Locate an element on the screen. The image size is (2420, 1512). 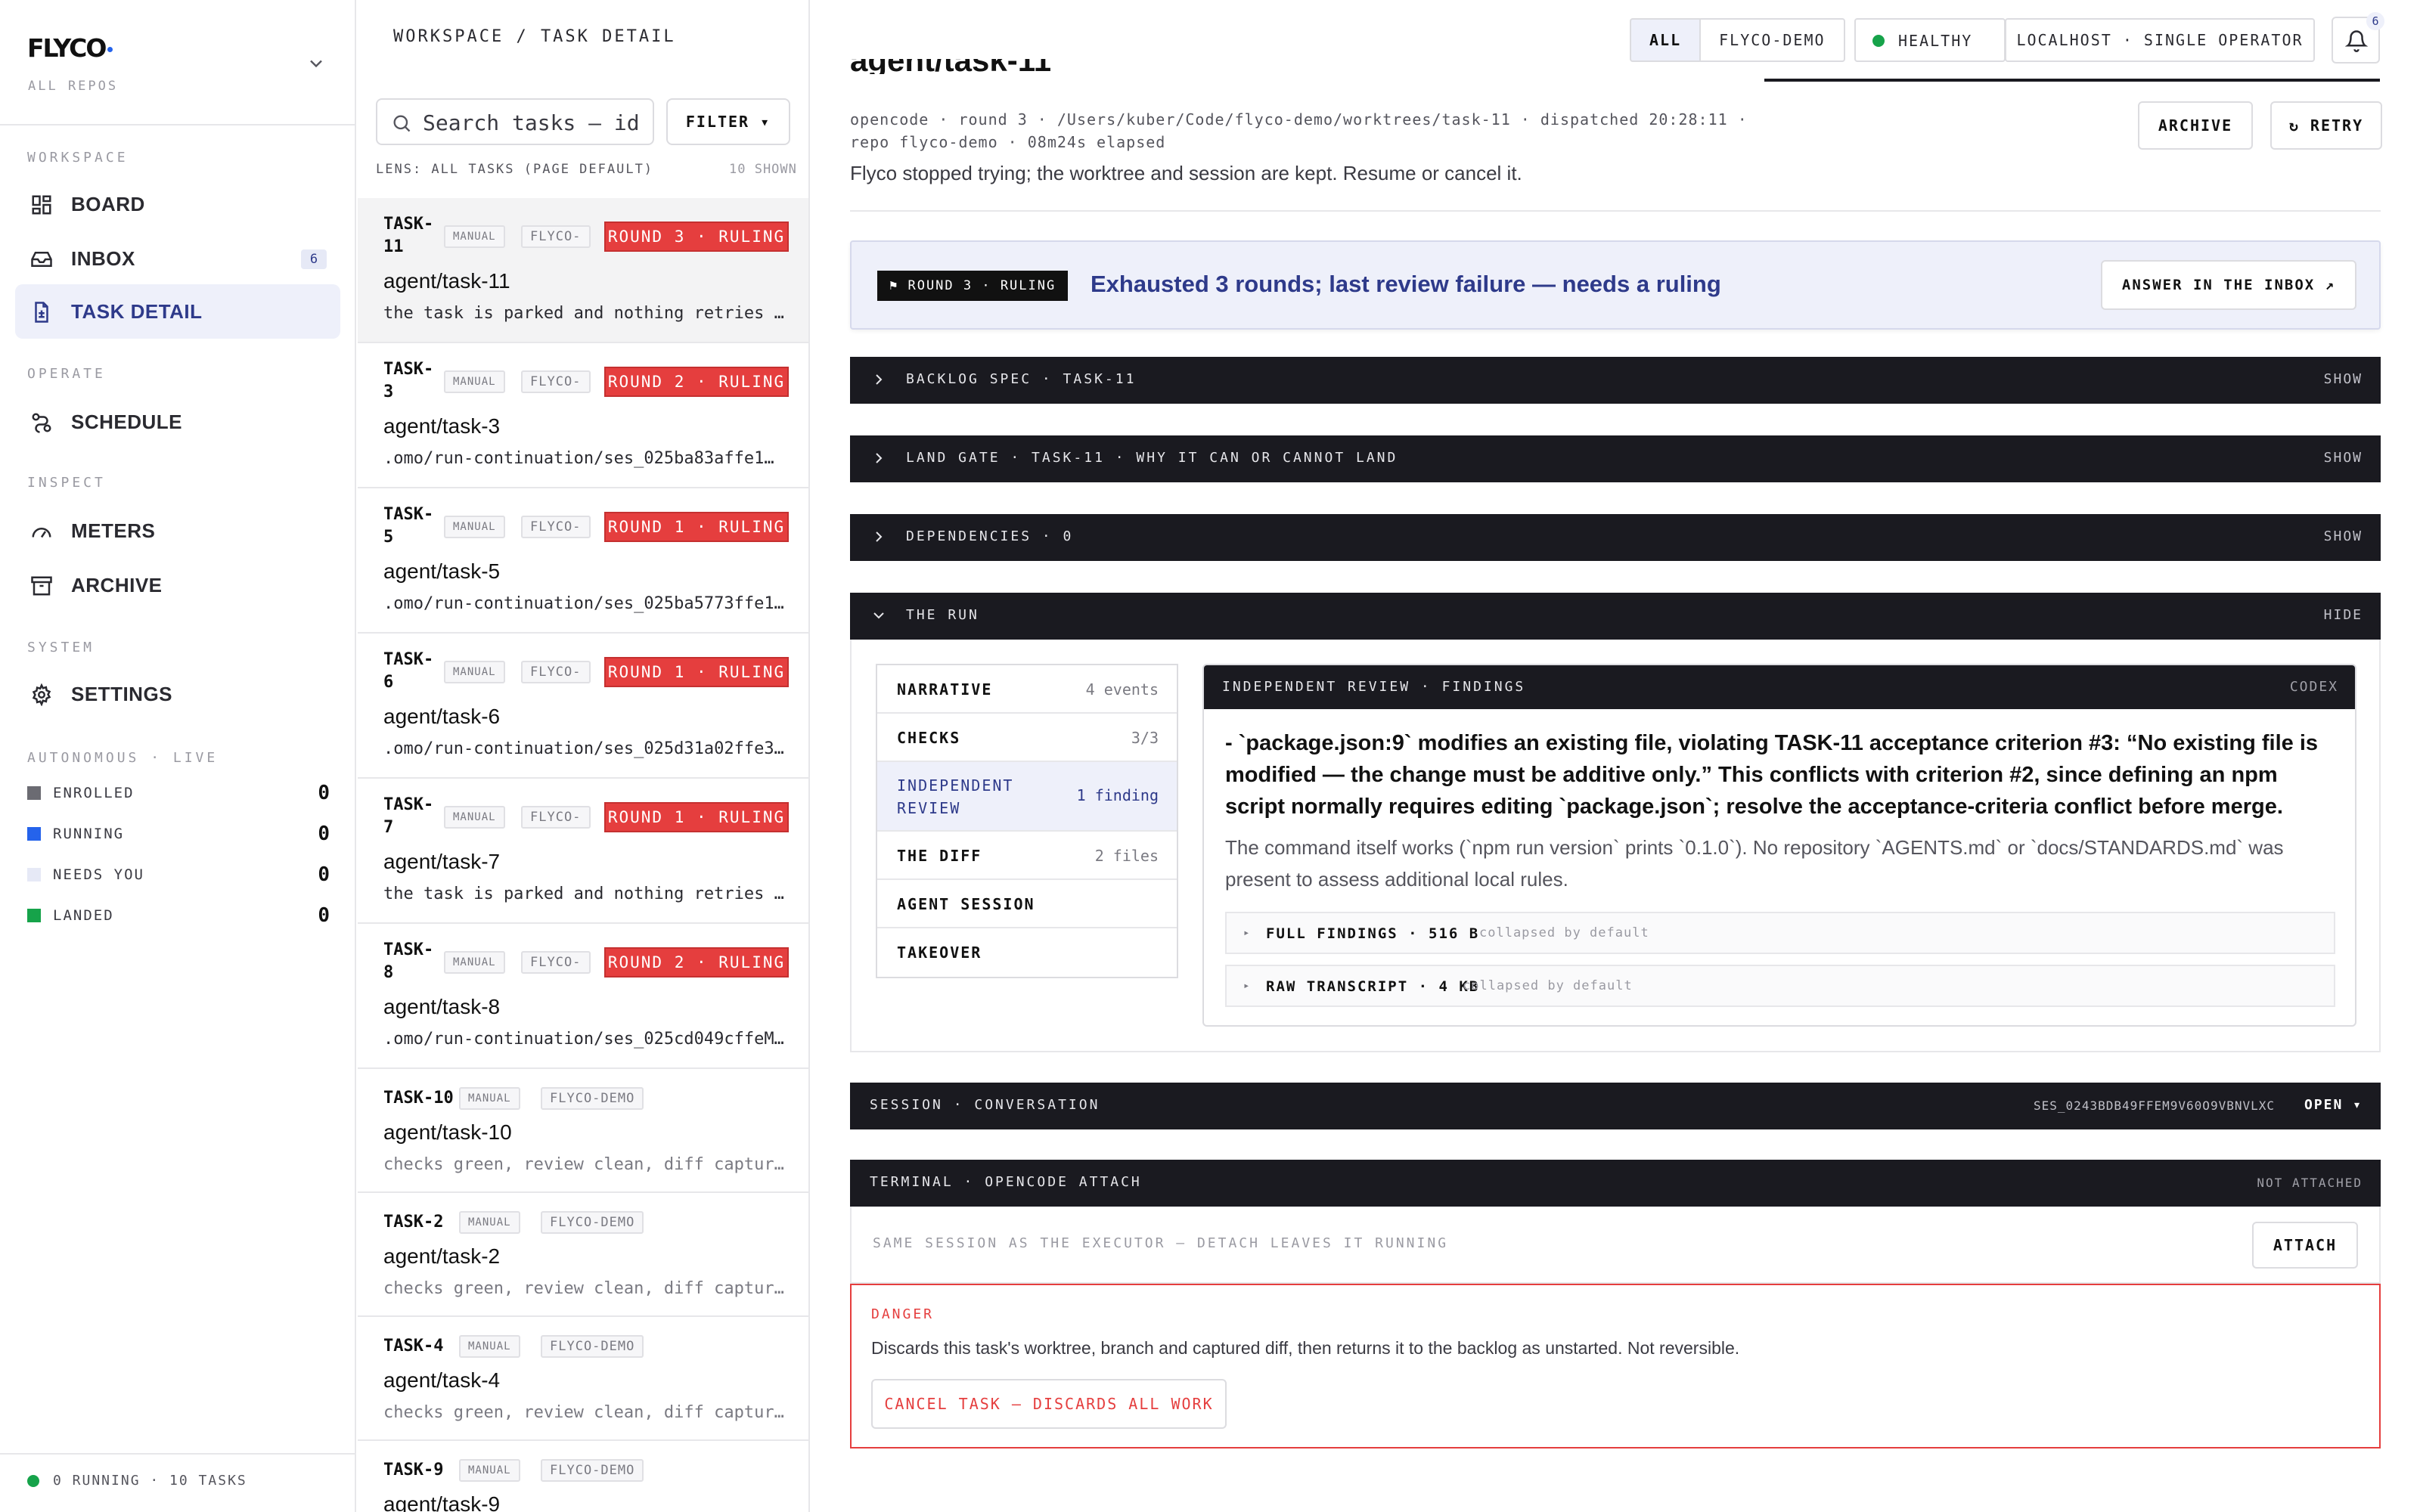
nav-item-schedule: SCHEDULE is located at coordinates (177, 422).